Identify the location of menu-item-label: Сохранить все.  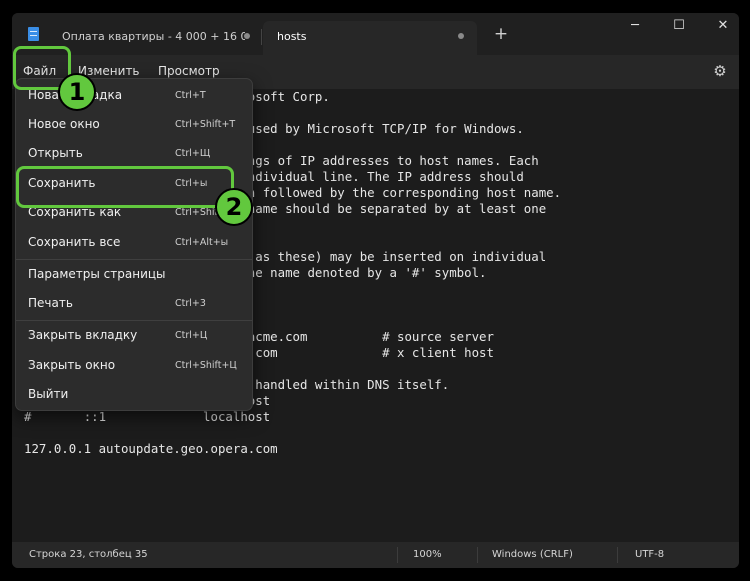
(74, 242).